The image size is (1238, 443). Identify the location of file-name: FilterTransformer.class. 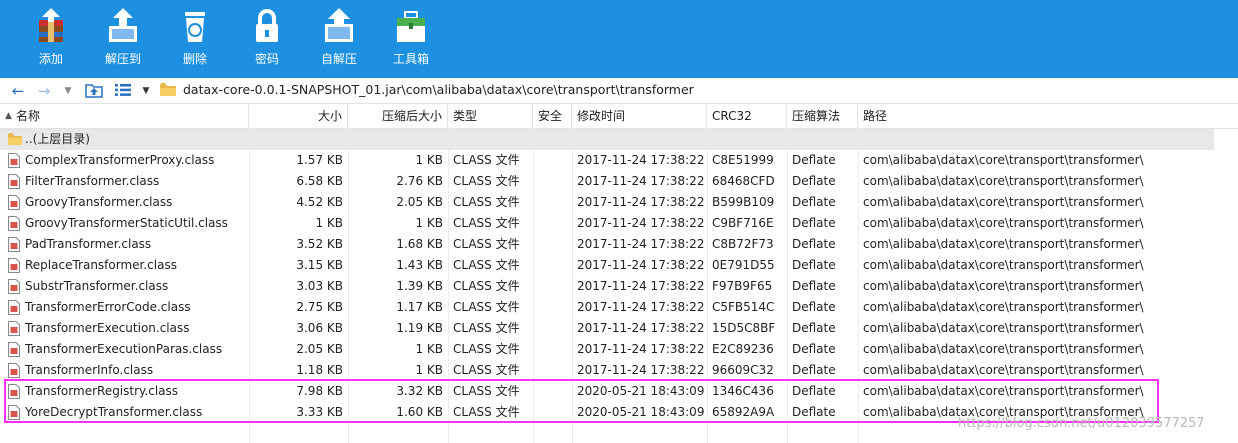
(92, 181).